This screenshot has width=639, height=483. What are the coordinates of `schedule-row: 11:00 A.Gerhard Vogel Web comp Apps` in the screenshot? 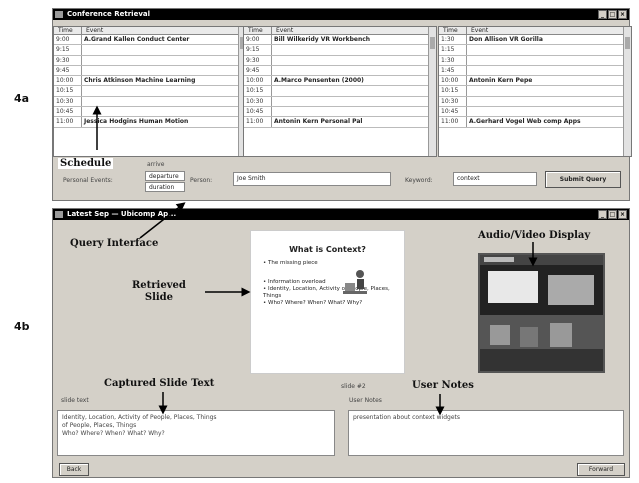 It's located at (535, 122).